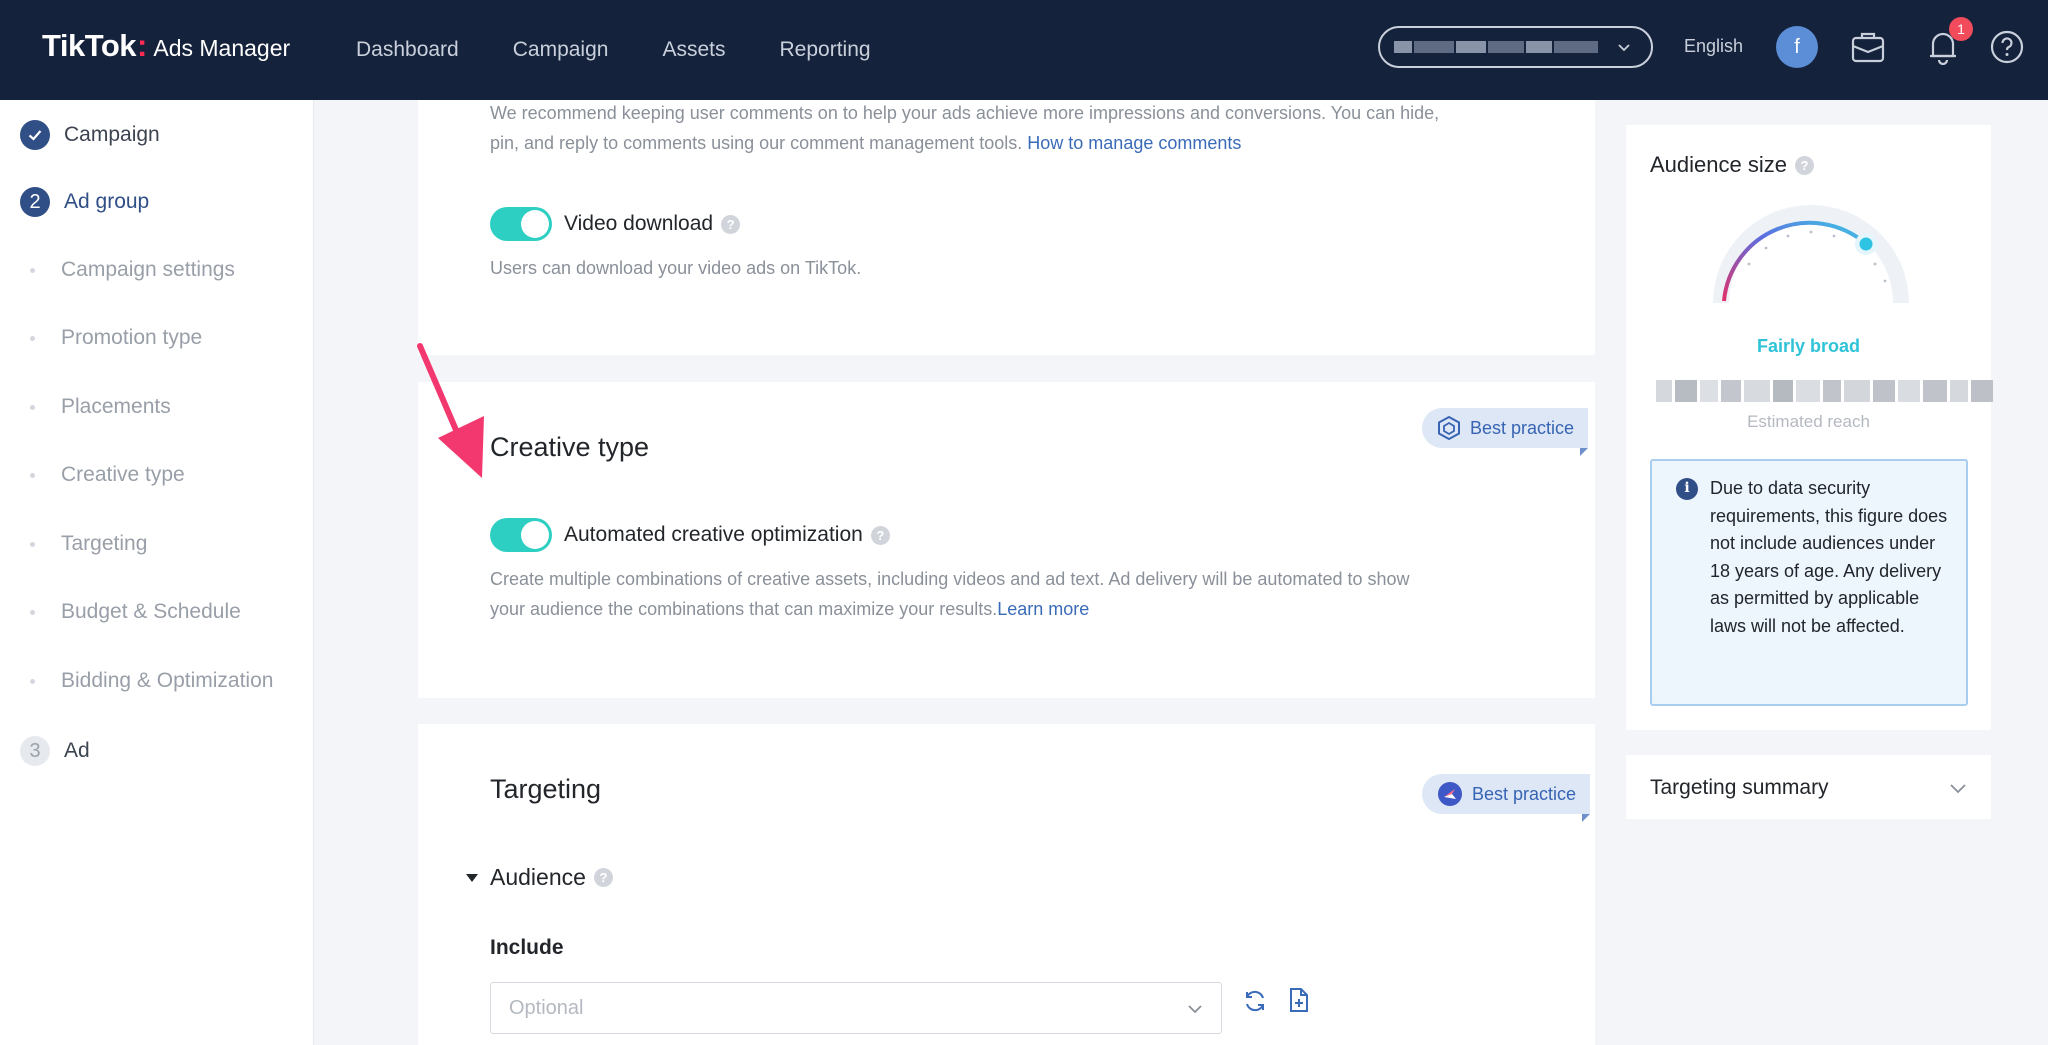 The height and width of the screenshot is (1045, 2048). Describe the element at coordinates (148, 269) in the screenshot. I see `sidebar-item-label: Campaign settings` at that location.